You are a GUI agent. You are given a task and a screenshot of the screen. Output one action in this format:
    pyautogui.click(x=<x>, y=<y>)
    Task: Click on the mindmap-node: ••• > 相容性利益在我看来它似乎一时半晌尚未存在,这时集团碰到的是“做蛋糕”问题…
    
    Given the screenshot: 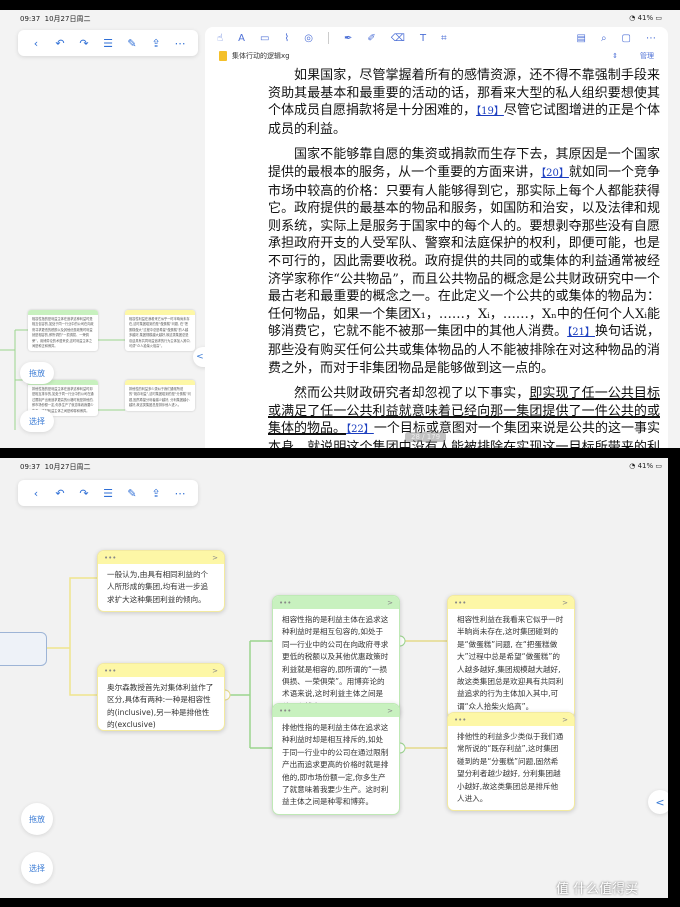 What is the action you would take?
    pyautogui.click(x=511, y=657)
    